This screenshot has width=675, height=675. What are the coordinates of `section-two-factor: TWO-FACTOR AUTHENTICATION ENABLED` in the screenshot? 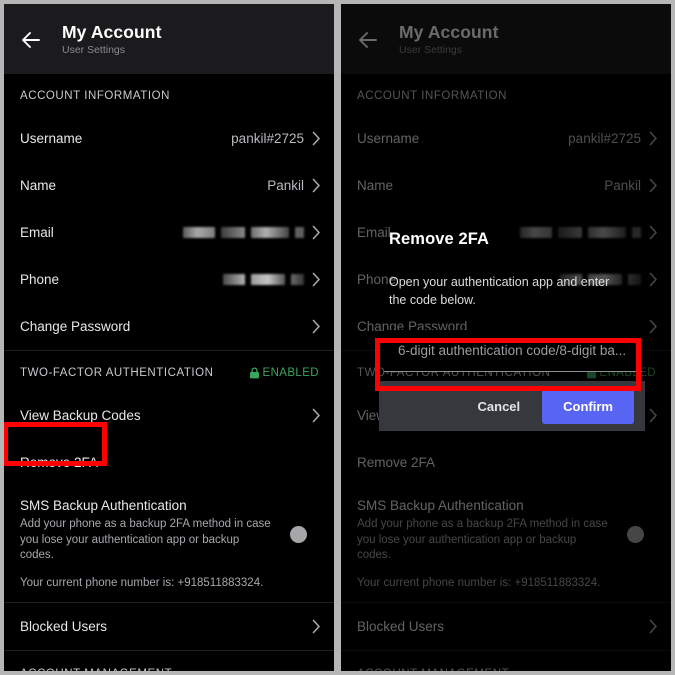 It's located at (169, 371).